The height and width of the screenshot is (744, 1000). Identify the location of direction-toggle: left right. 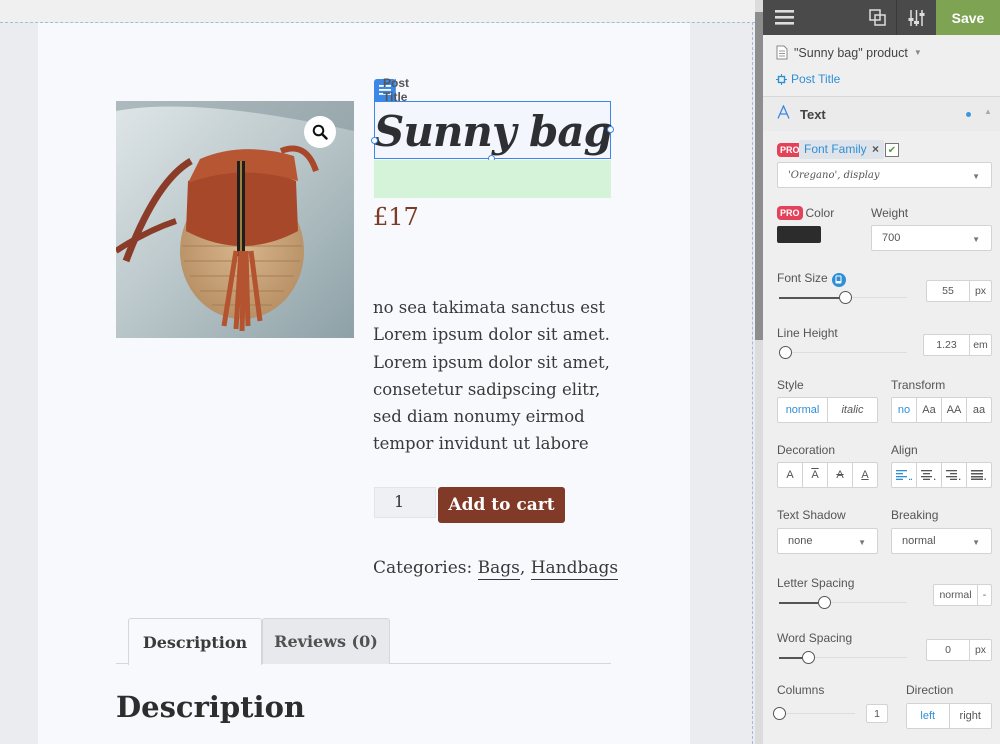
(949, 716).